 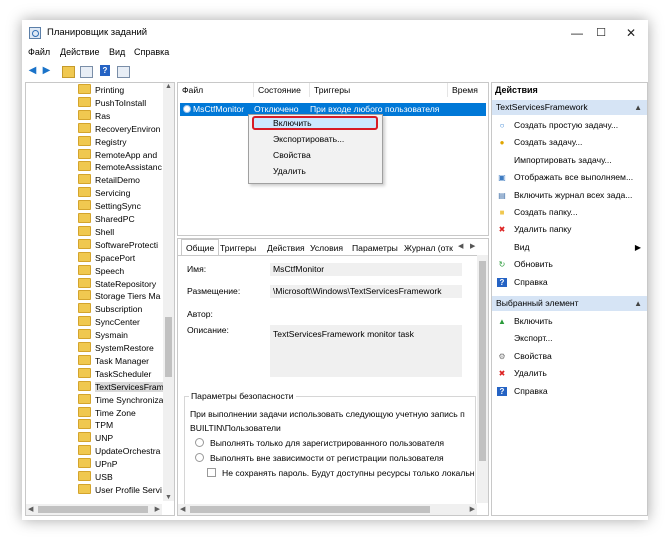 What do you see at coordinates (97, 464) in the screenshot?
I see `tree-item: UPnP` at bounding box center [97, 464].